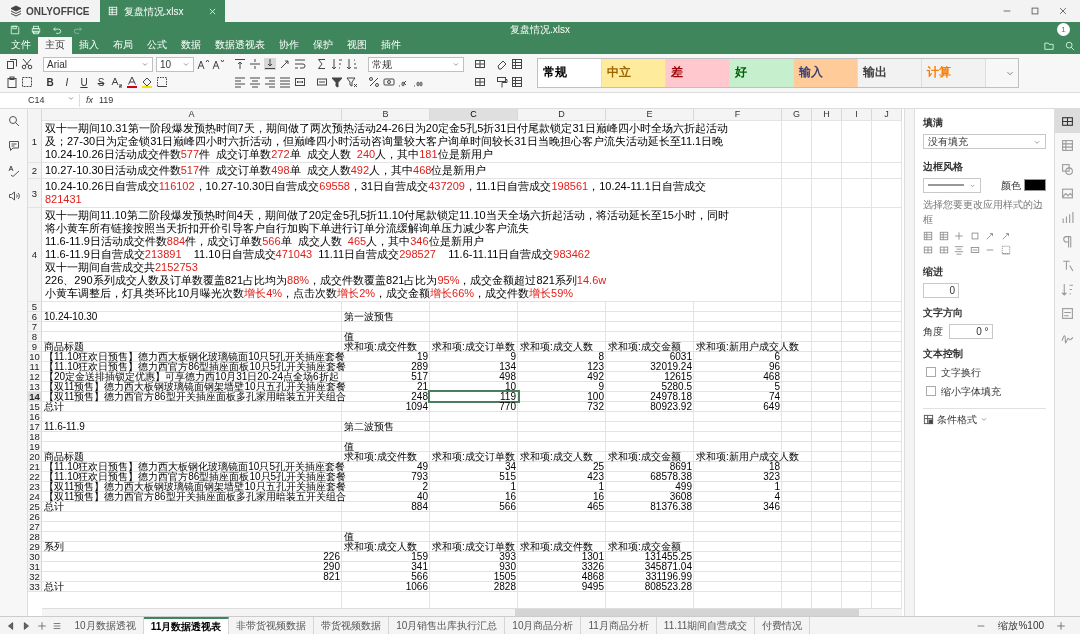  What do you see at coordinates (502, 64) in the screenshot?
I see `clear-icon` at bounding box center [502, 64].